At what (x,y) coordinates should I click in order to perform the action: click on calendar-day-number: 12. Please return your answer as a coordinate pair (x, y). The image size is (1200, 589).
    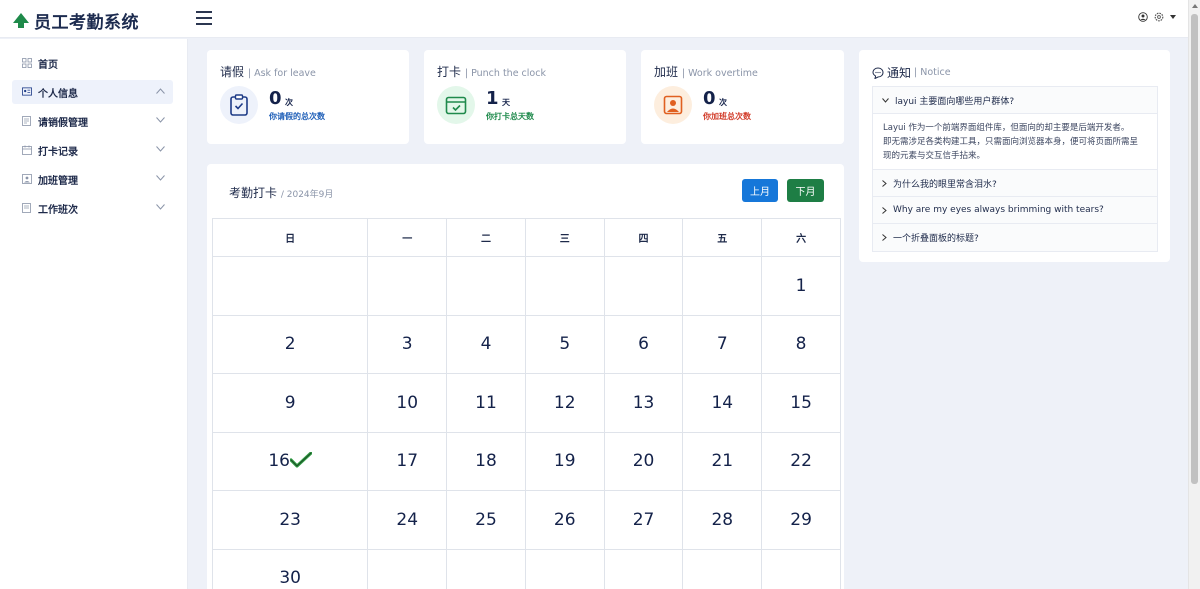
    Looking at the image, I should click on (564, 402).